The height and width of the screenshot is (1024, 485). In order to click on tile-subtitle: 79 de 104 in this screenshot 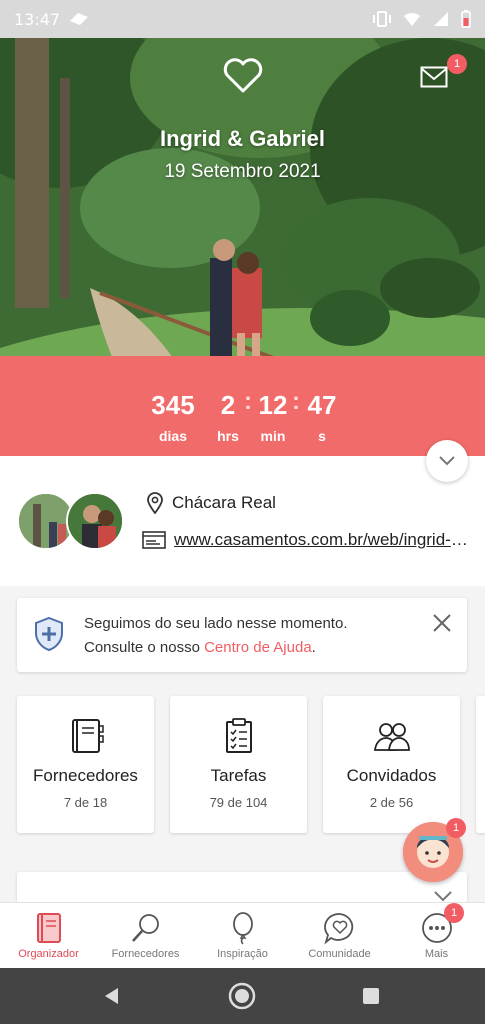, I will do `click(238, 802)`.